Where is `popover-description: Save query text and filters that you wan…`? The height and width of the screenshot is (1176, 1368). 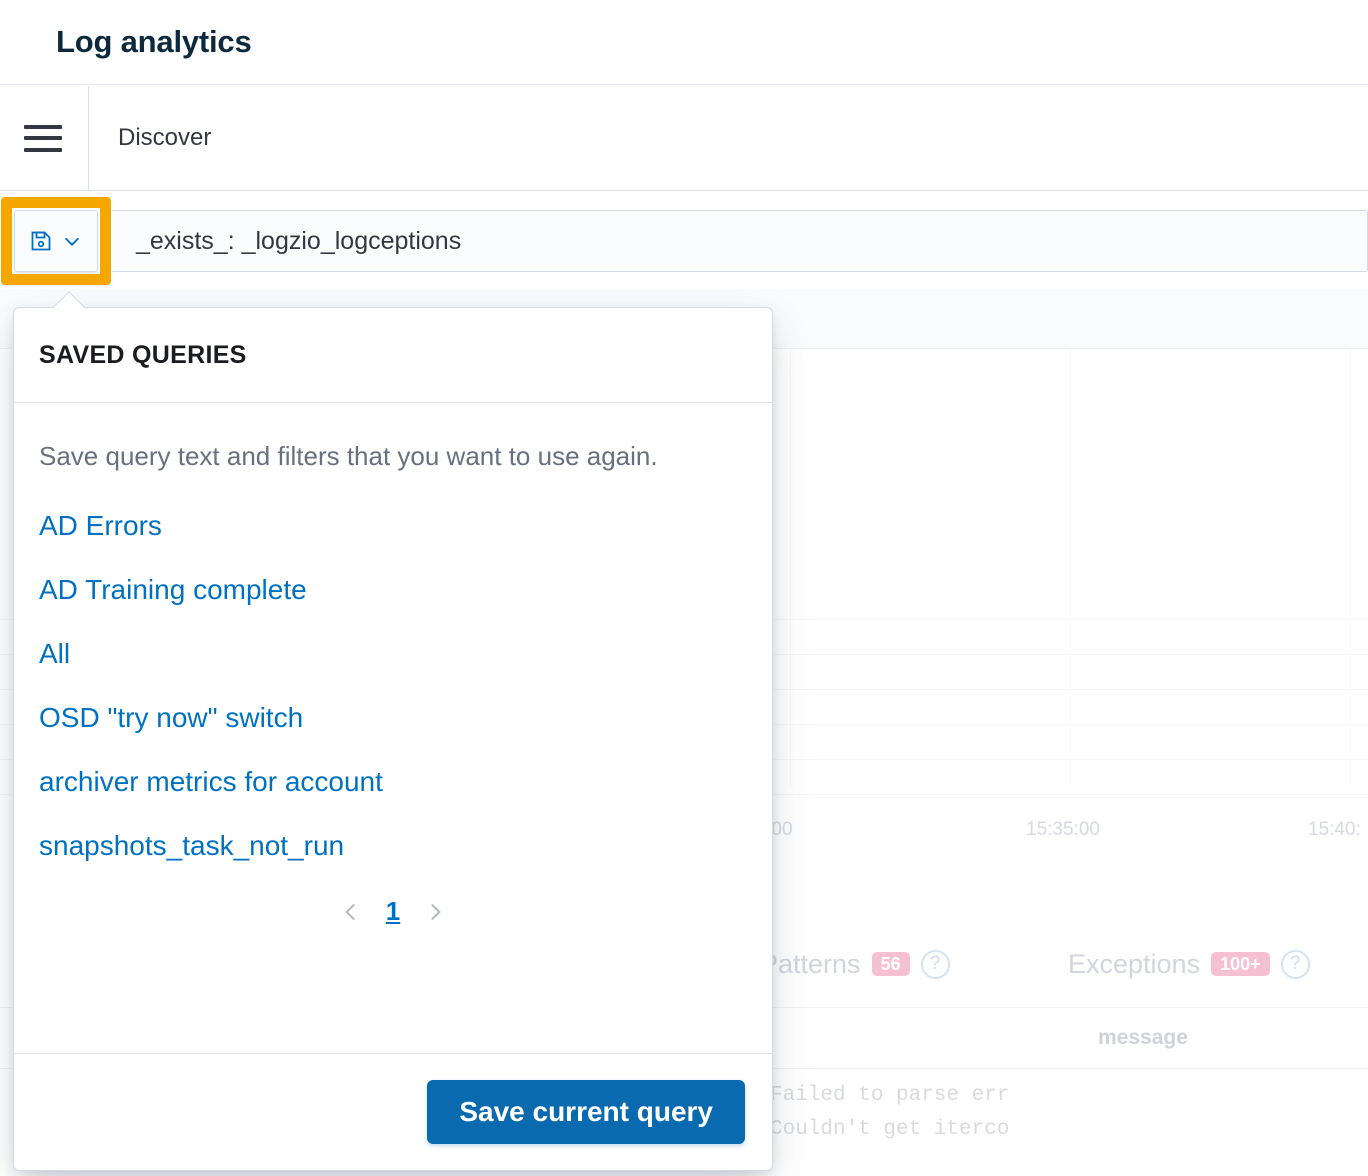
popover-description: Save query text and filters that you wan… is located at coordinates (348, 456).